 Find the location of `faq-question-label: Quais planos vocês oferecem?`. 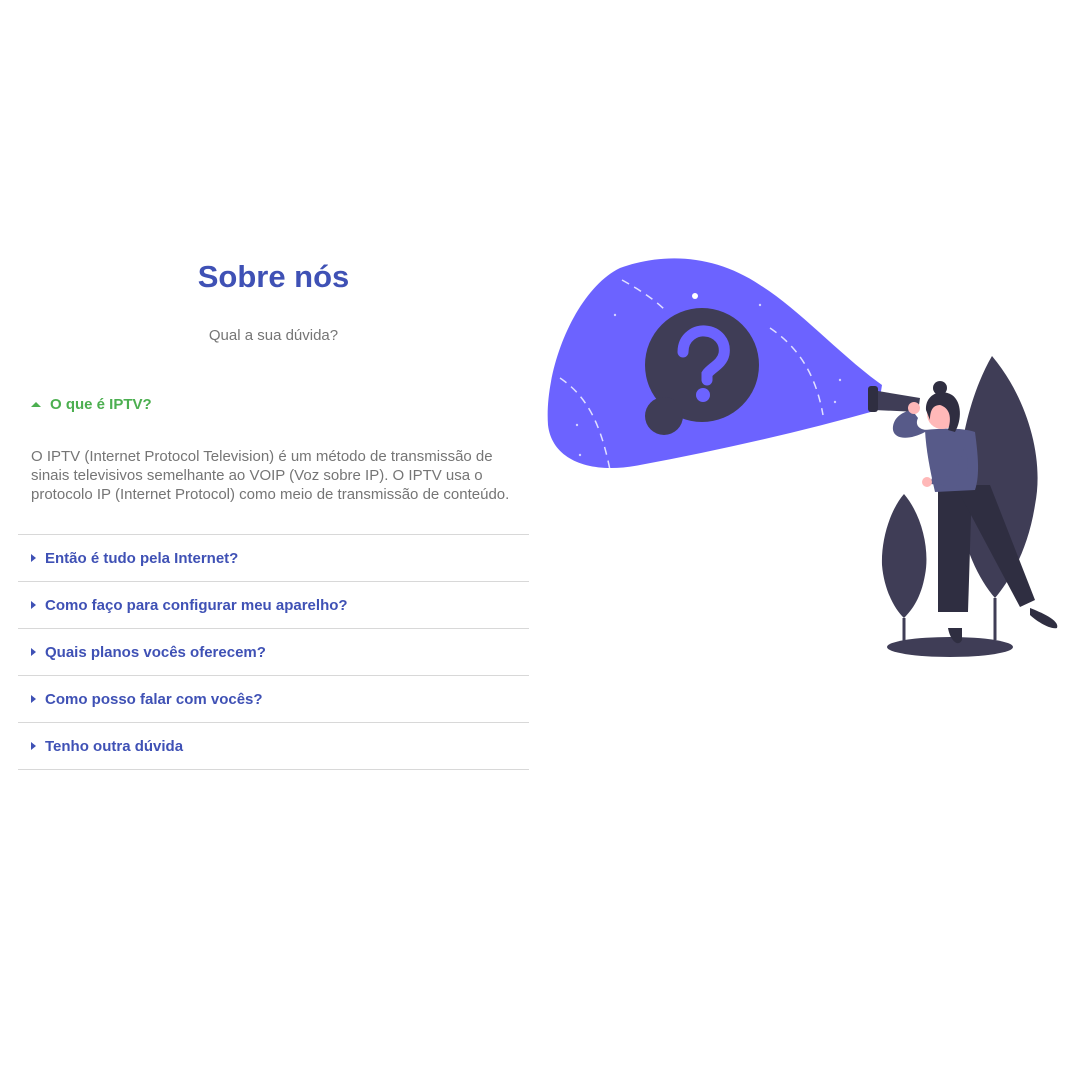

faq-question-label: Quais planos vocês oferecem? is located at coordinates (155, 652).